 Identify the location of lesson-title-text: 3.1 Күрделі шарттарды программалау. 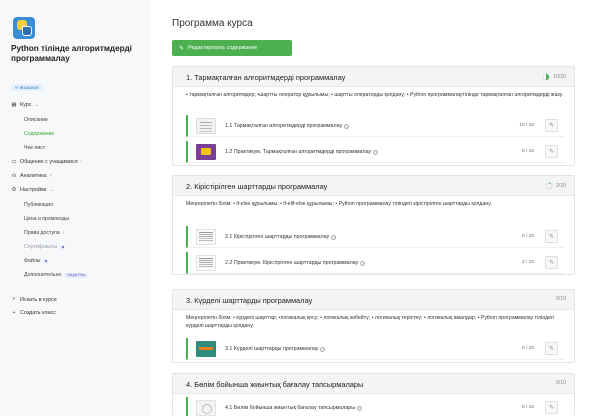
(272, 349).